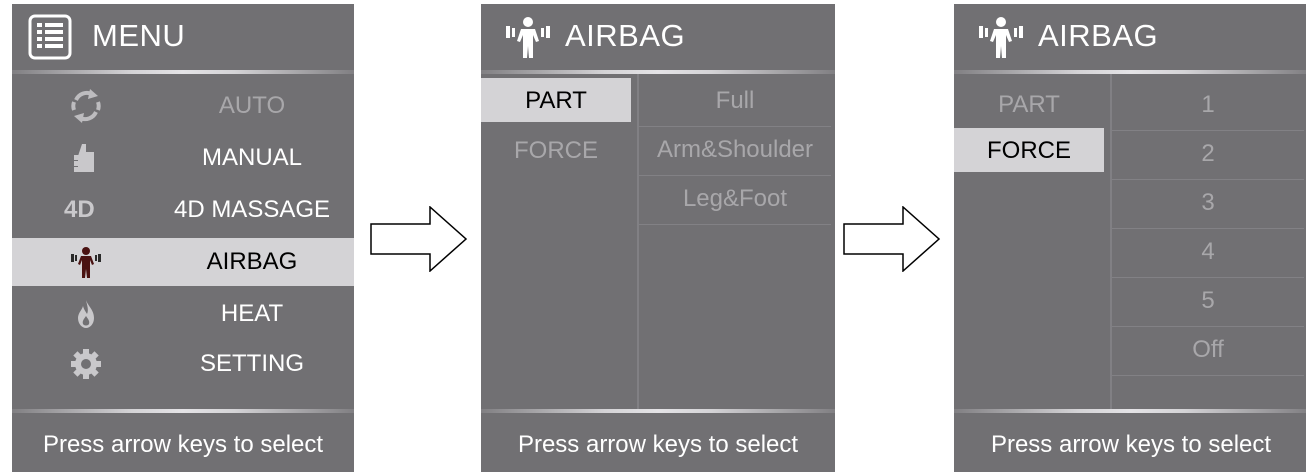 Image resolution: width=1306 pixels, height=472 pixels. Describe the element at coordinates (252, 105) in the screenshot. I see `menu-item-label: AUTO` at that location.